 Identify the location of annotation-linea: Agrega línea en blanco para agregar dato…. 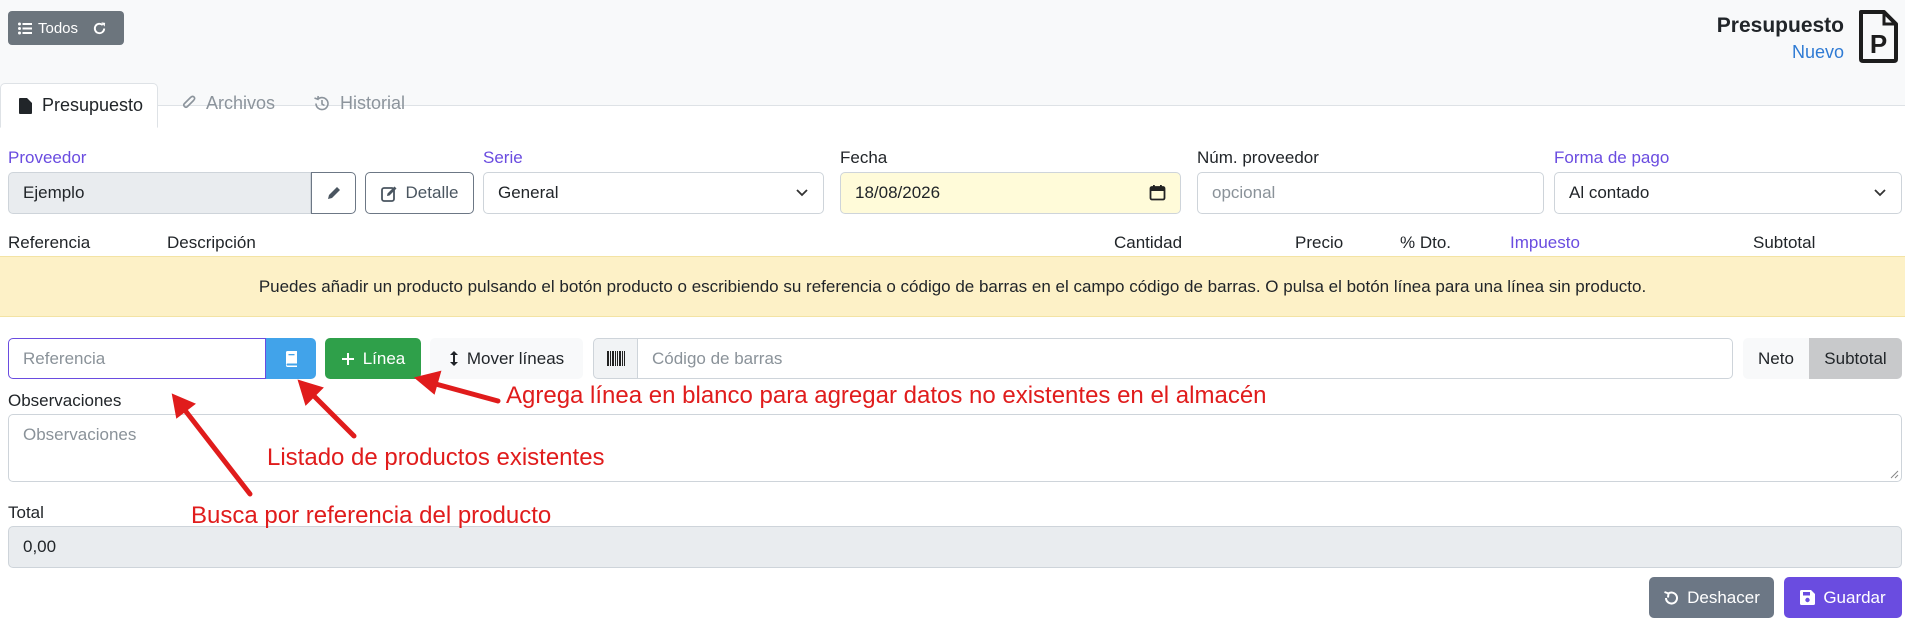
(886, 395).